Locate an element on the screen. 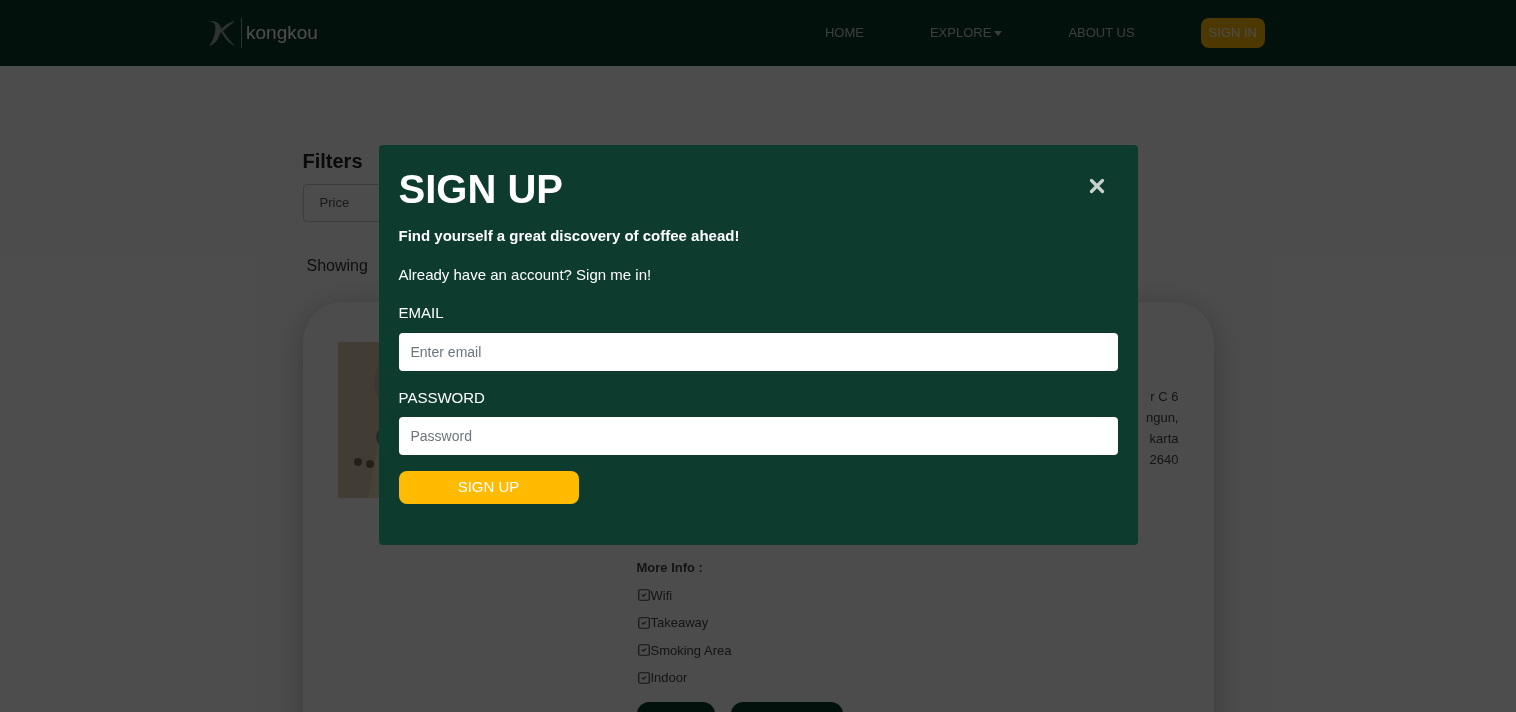 The image size is (1516, 712). modal-title: SIGN UP is located at coordinates (480, 189).